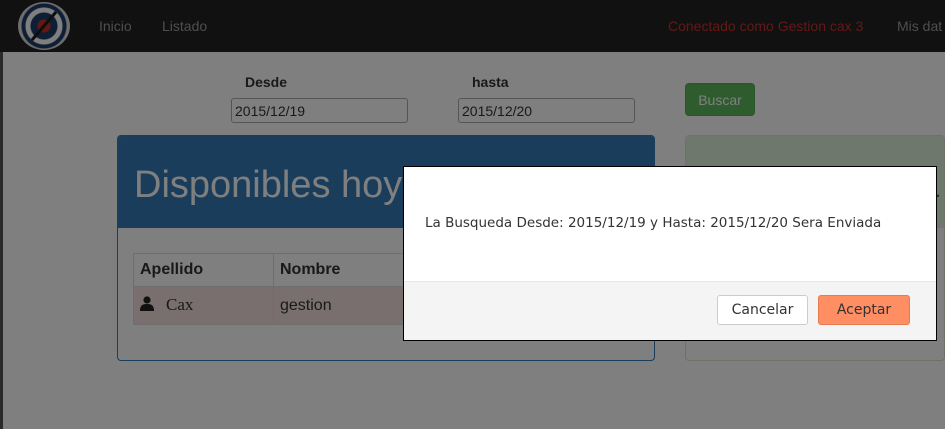 The image size is (945, 429). Describe the element at coordinates (864, 310) in the screenshot. I see `accept-button: Aceptar` at that location.